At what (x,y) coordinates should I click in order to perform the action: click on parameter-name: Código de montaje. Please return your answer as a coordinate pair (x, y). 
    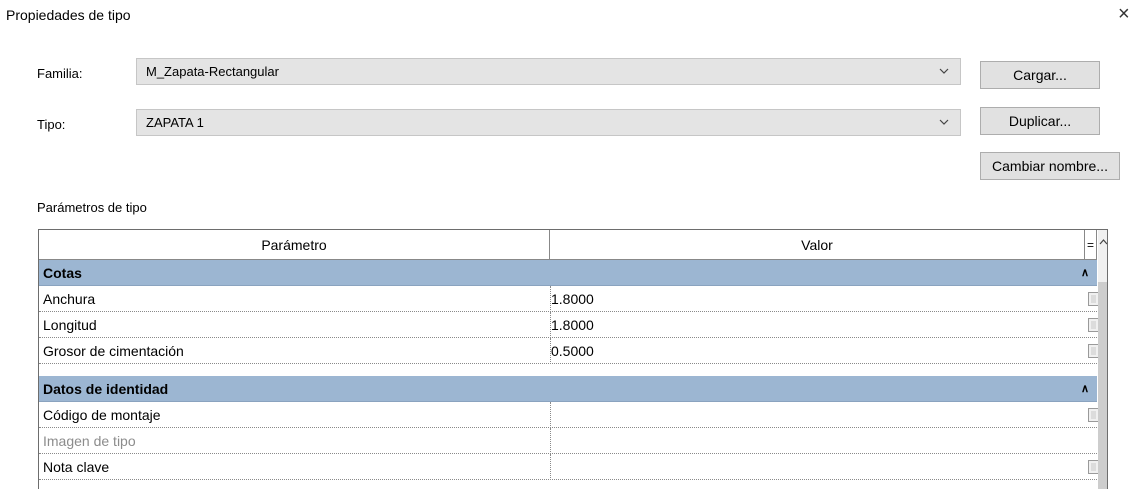
    Looking at the image, I should click on (102, 415).